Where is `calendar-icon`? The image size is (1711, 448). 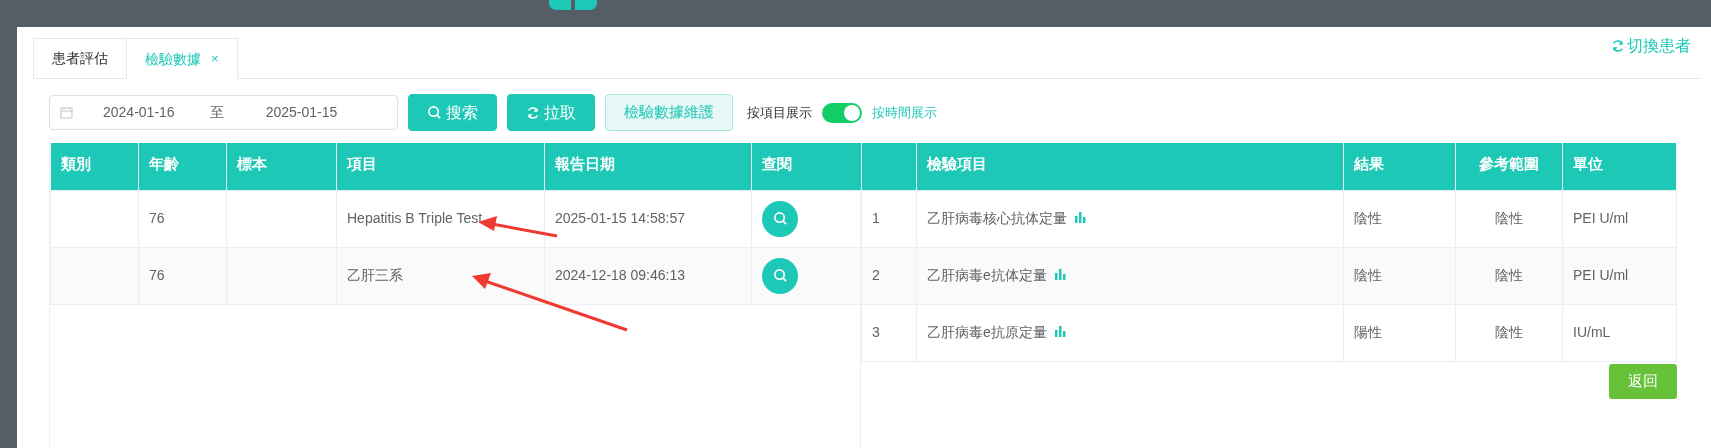
calendar-icon is located at coordinates (66, 112).